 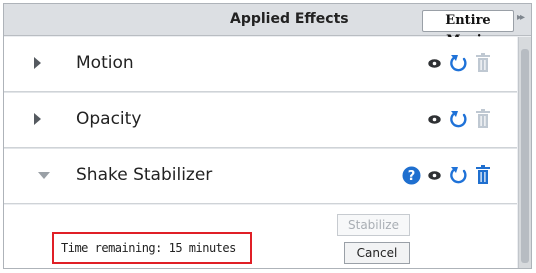 I want to click on time-remaining-highlight: Time remaining: 15 minutes, so click(x=152, y=248).